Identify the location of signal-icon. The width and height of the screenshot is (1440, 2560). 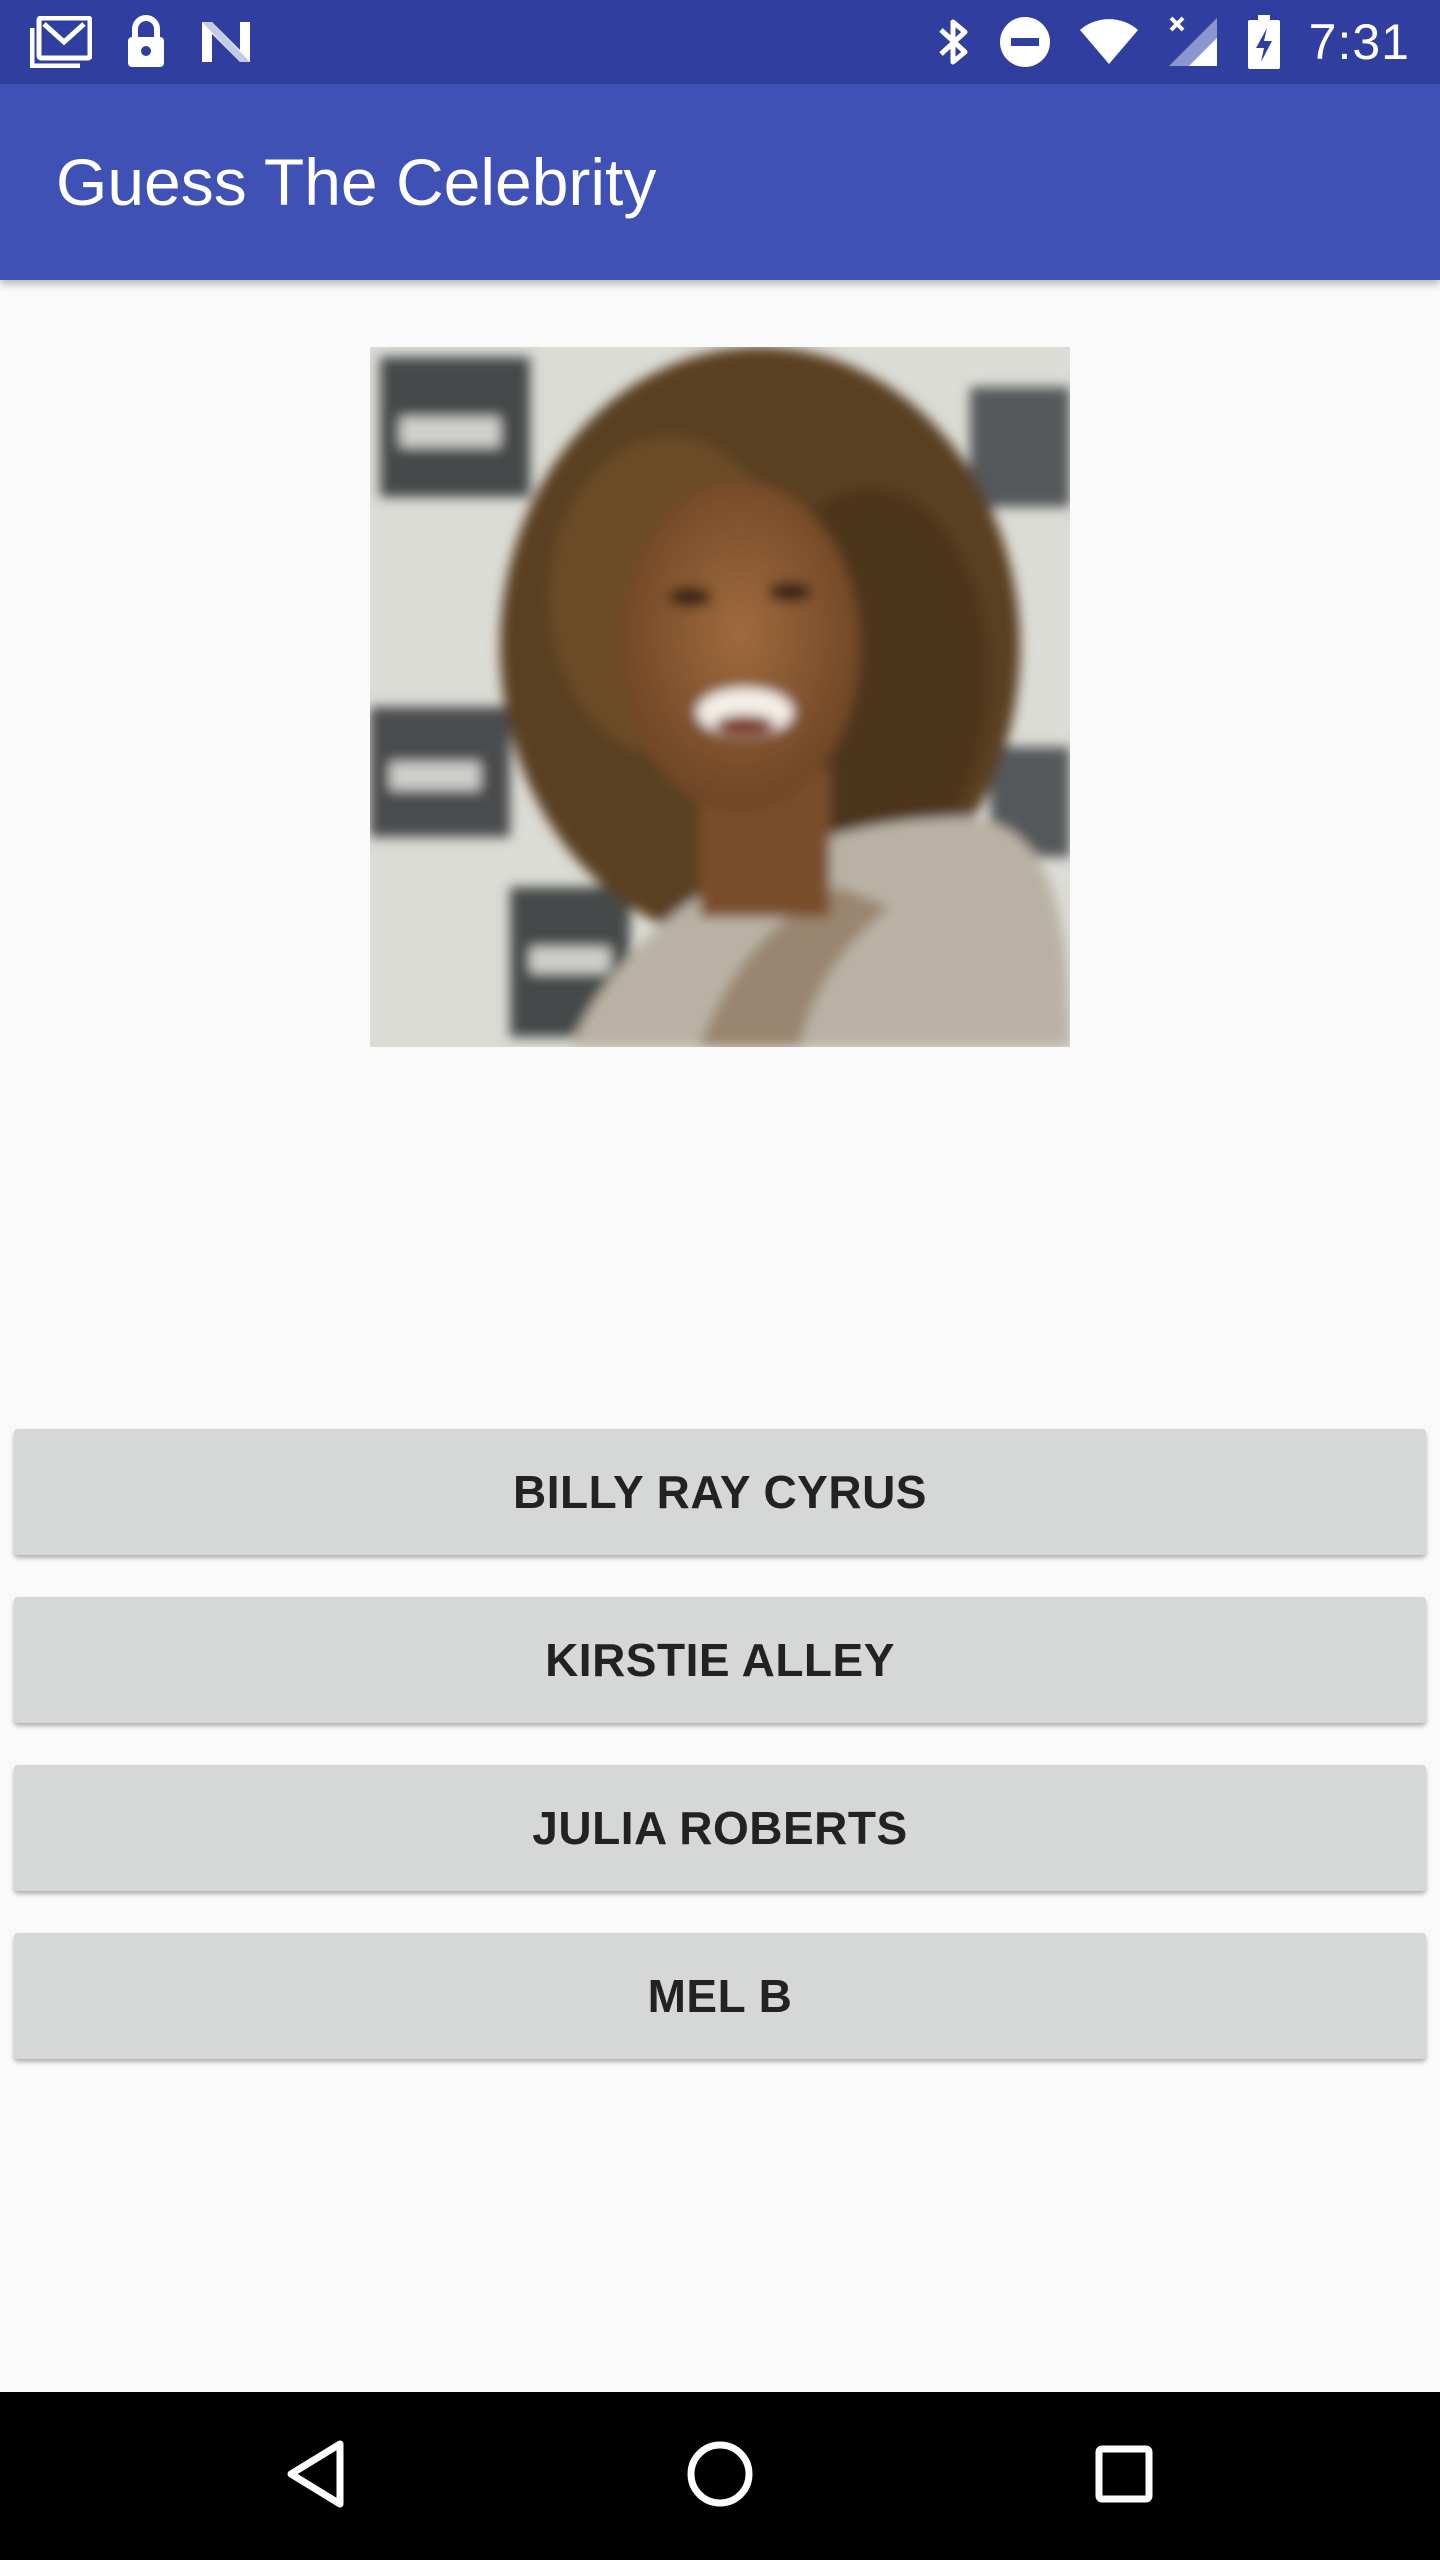
(1193, 42).